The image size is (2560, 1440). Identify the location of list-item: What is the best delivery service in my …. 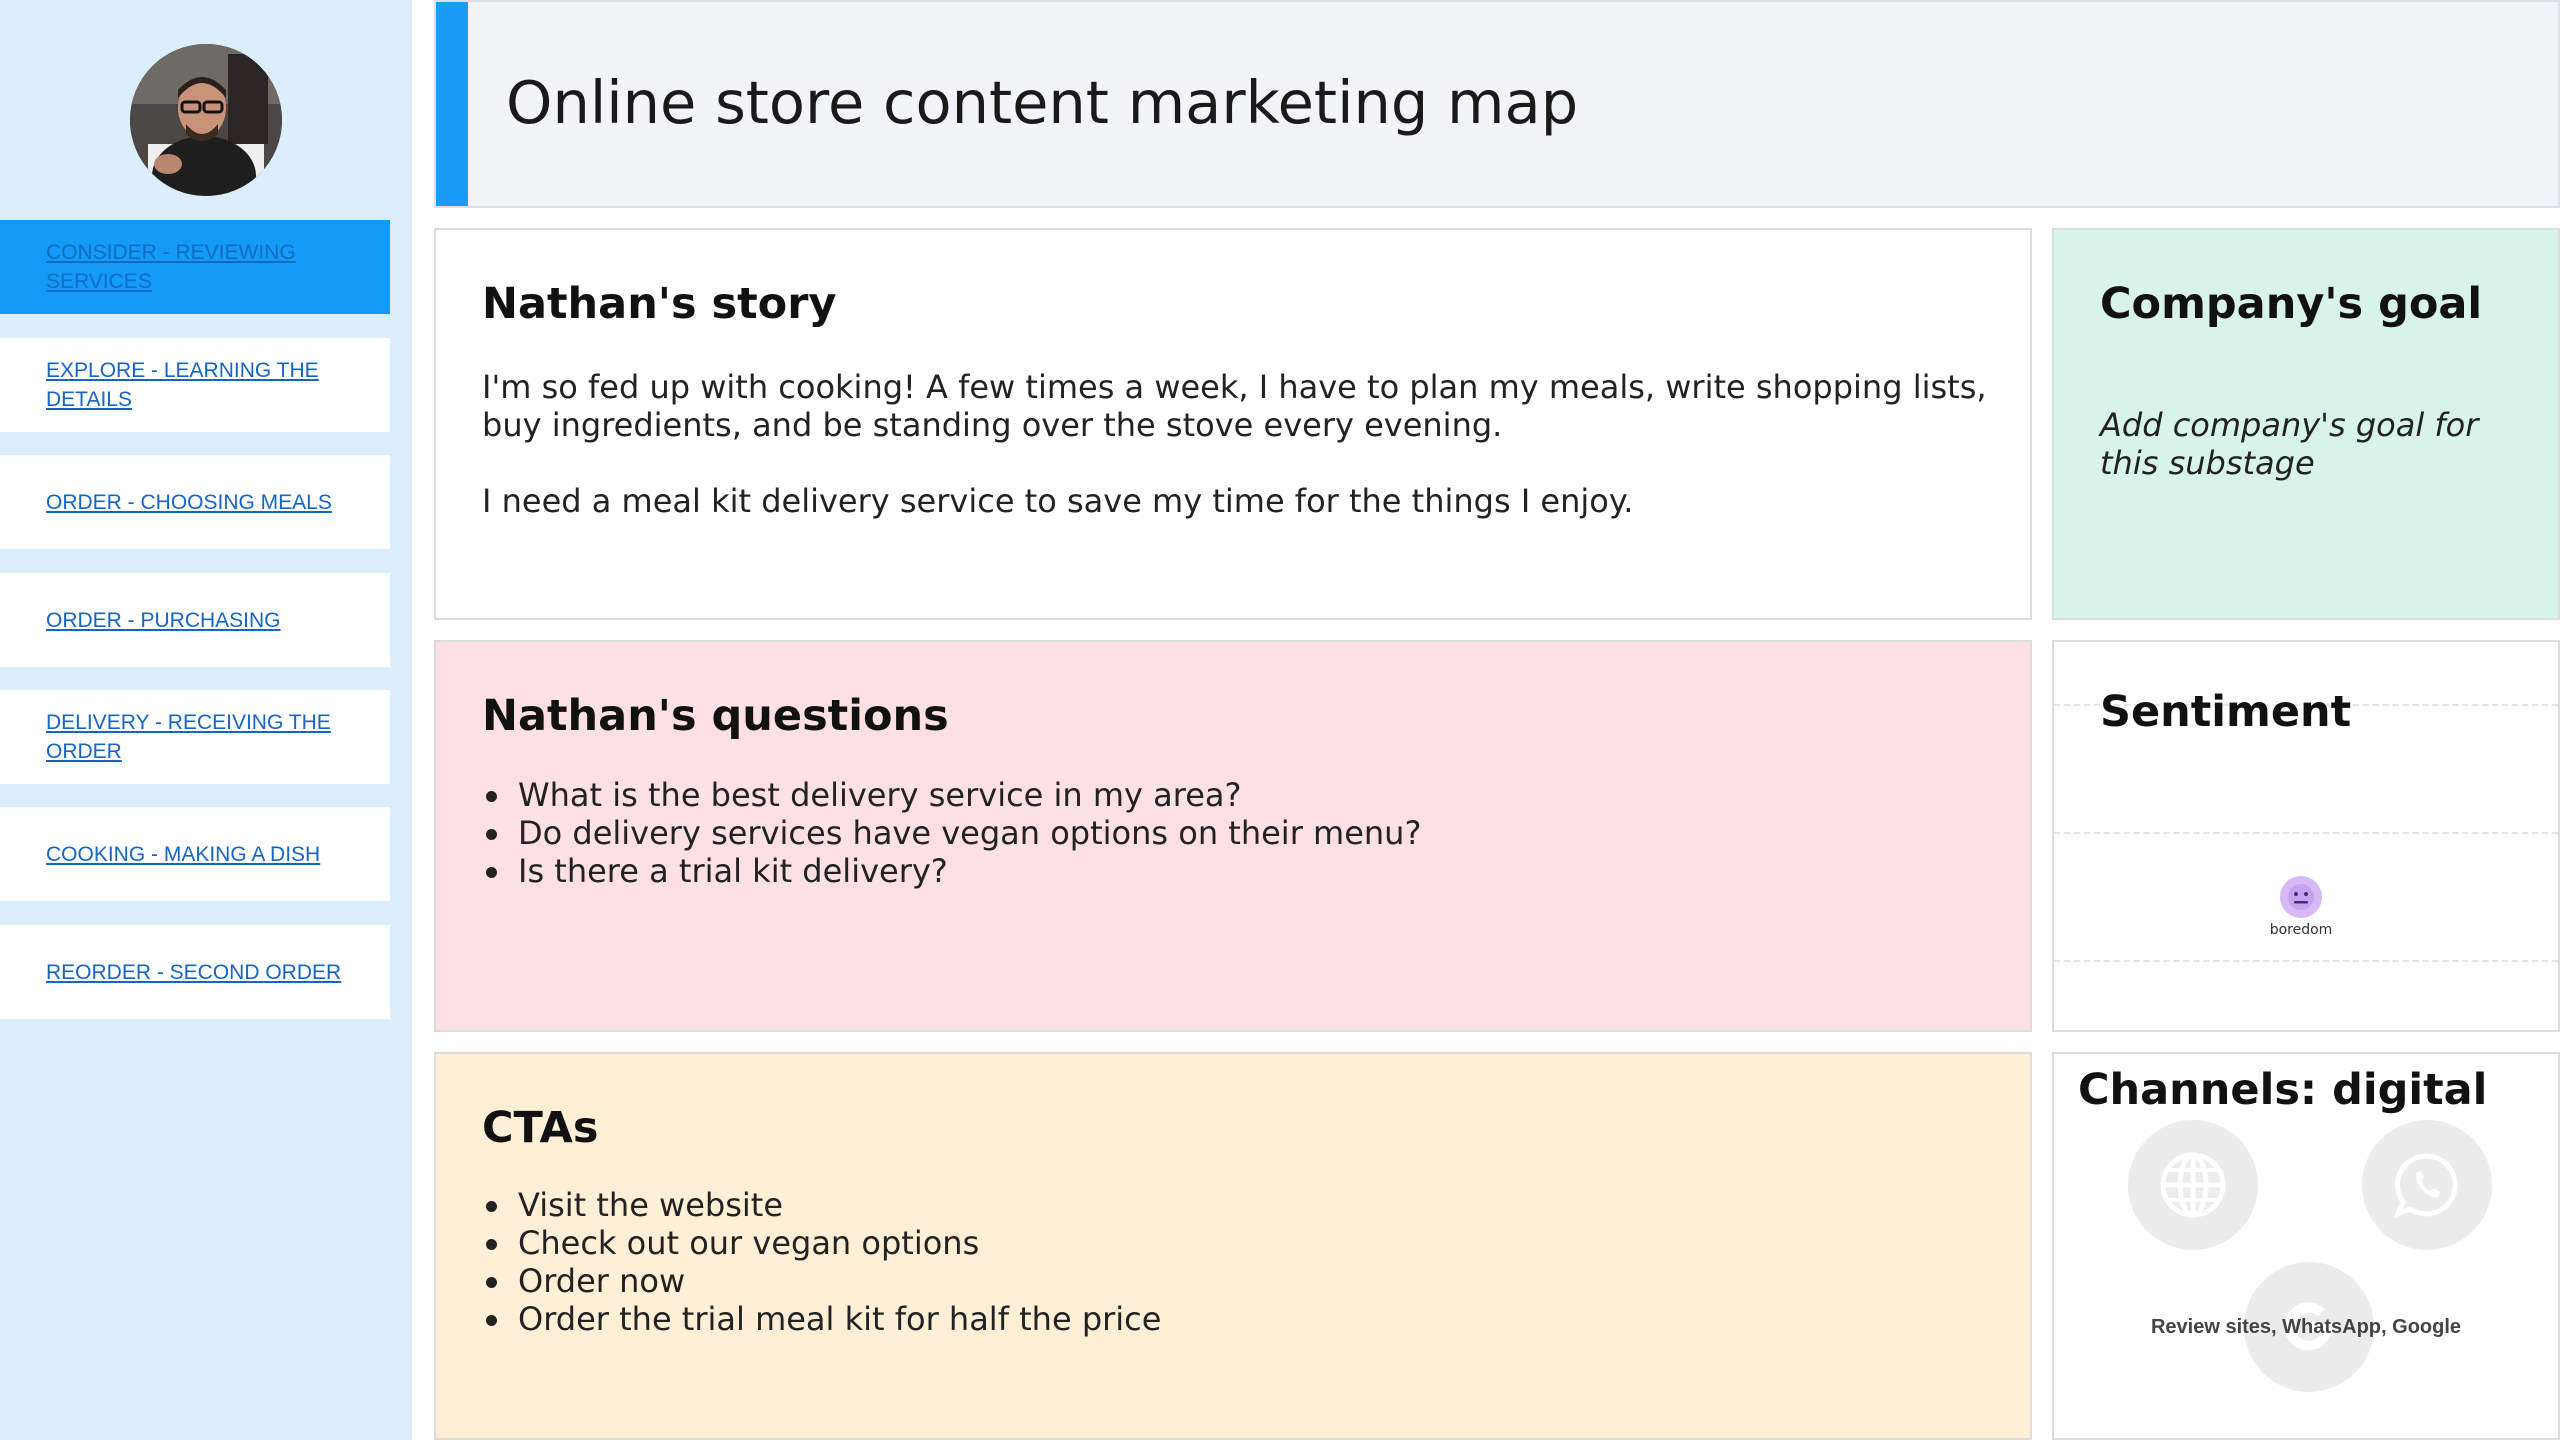
(951, 795).